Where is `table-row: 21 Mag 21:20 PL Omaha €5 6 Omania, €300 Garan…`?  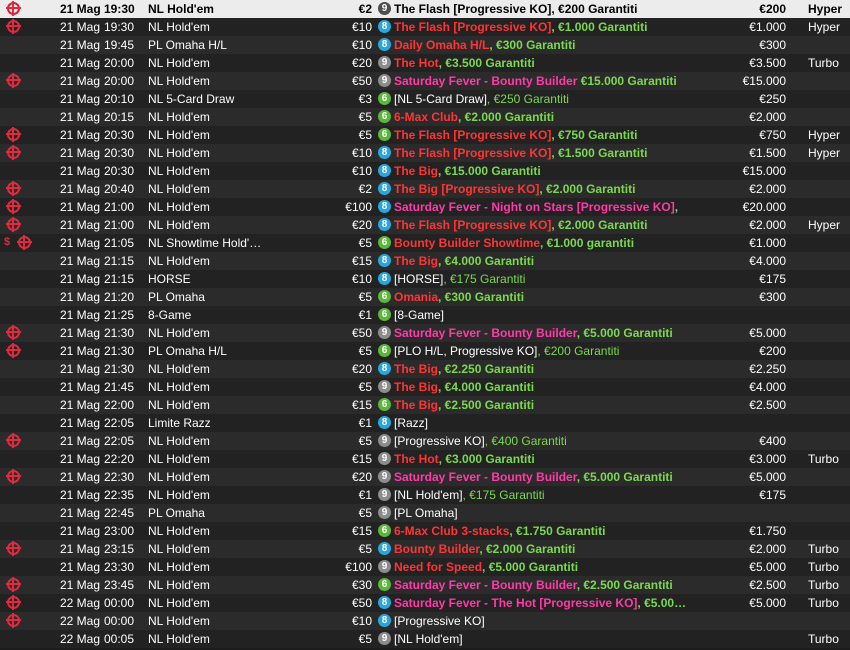
table-row: 21 Mag 21:20 PL Omaha €5 6 Omania, €300 Garan… is located at coordinates (425, 297).